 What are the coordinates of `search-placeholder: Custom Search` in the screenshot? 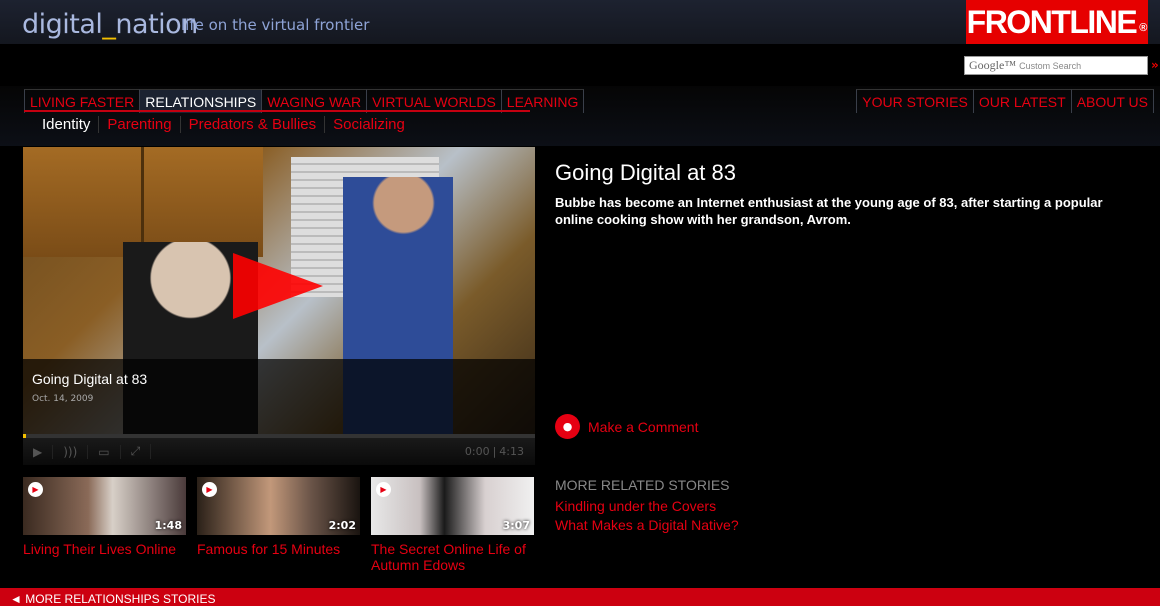 It's located at (1050, 65).